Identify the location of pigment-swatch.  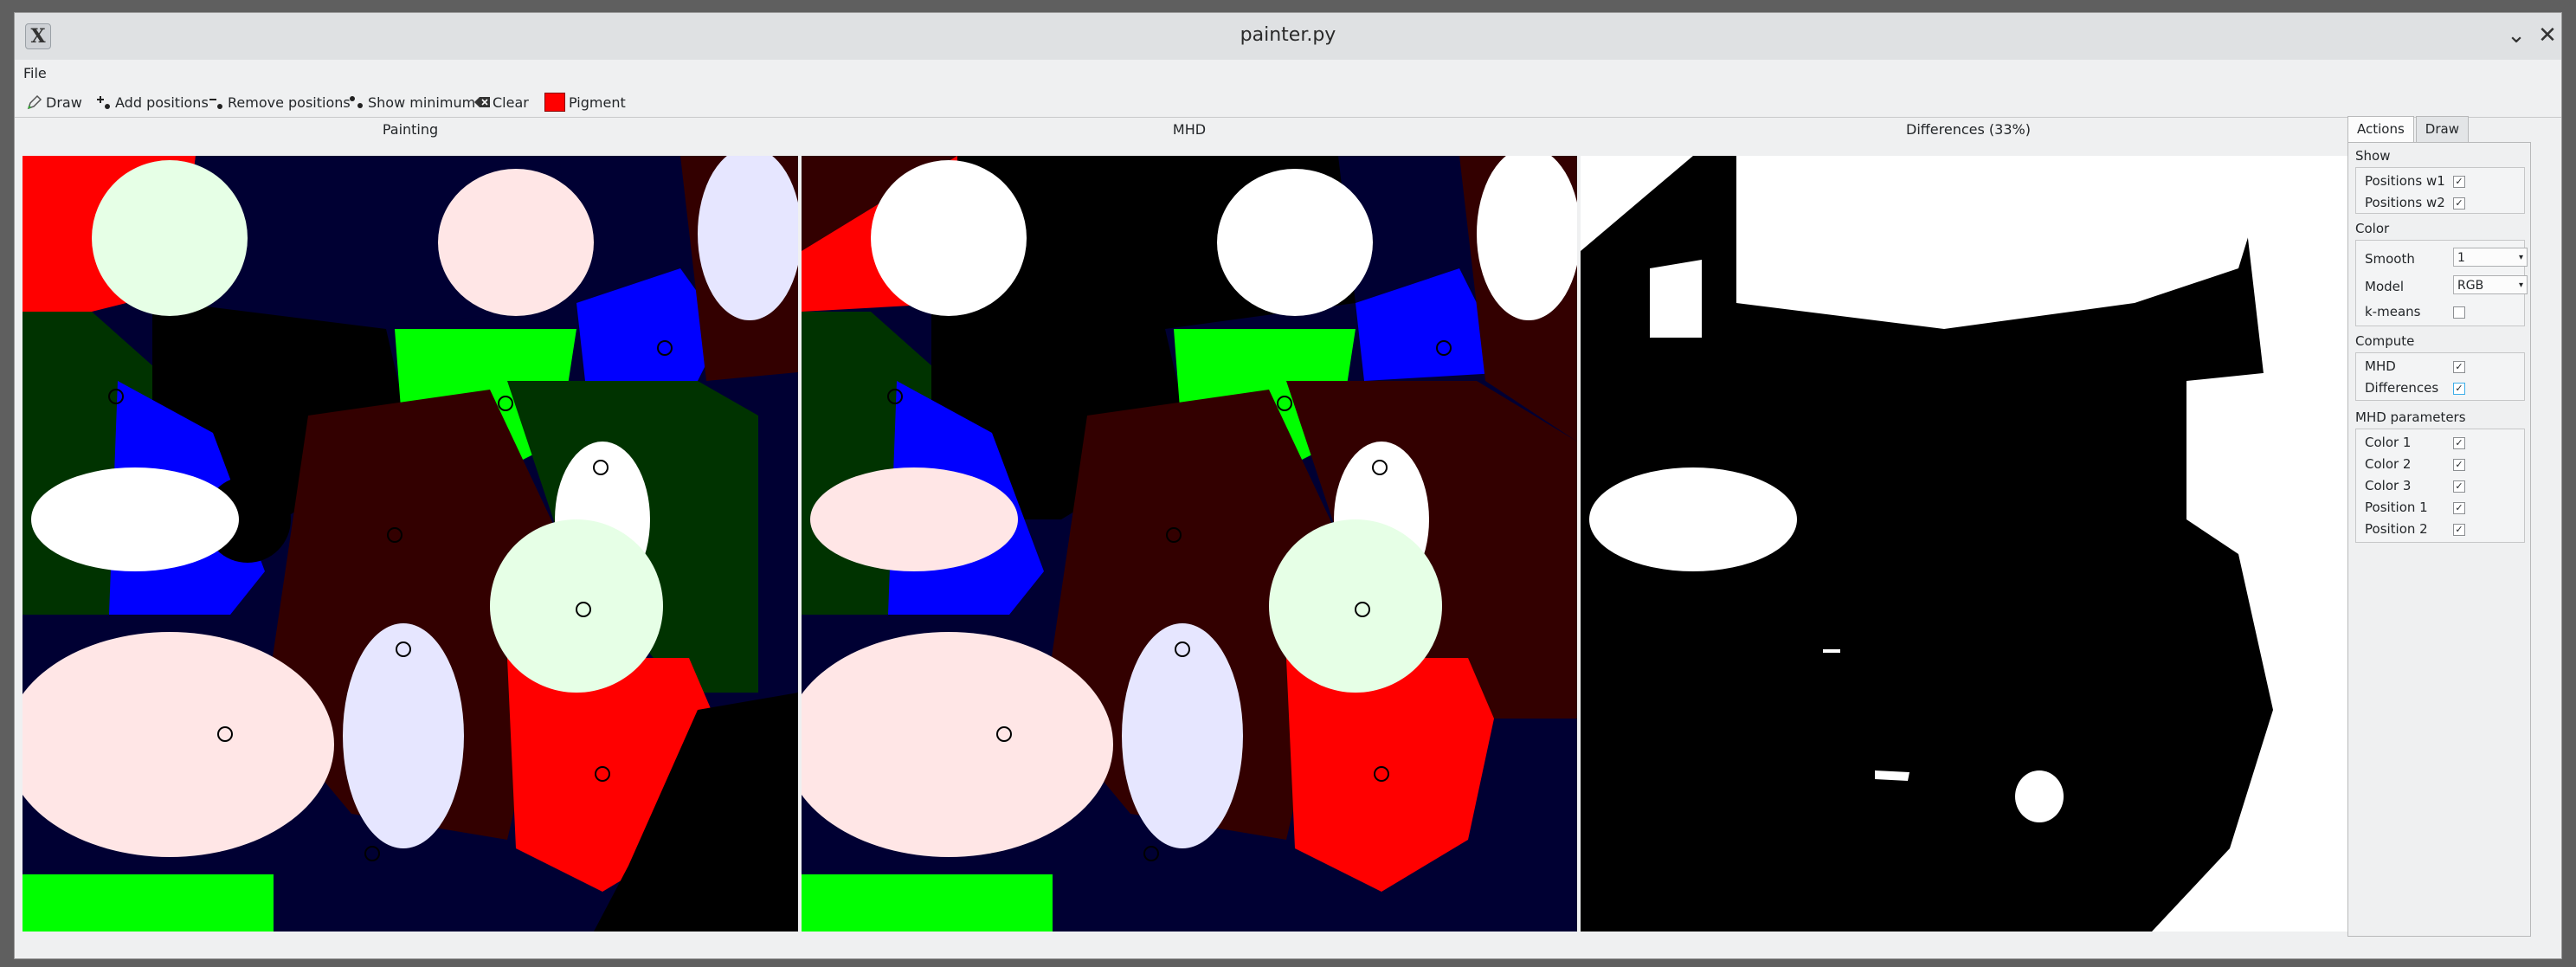
(554, 102).